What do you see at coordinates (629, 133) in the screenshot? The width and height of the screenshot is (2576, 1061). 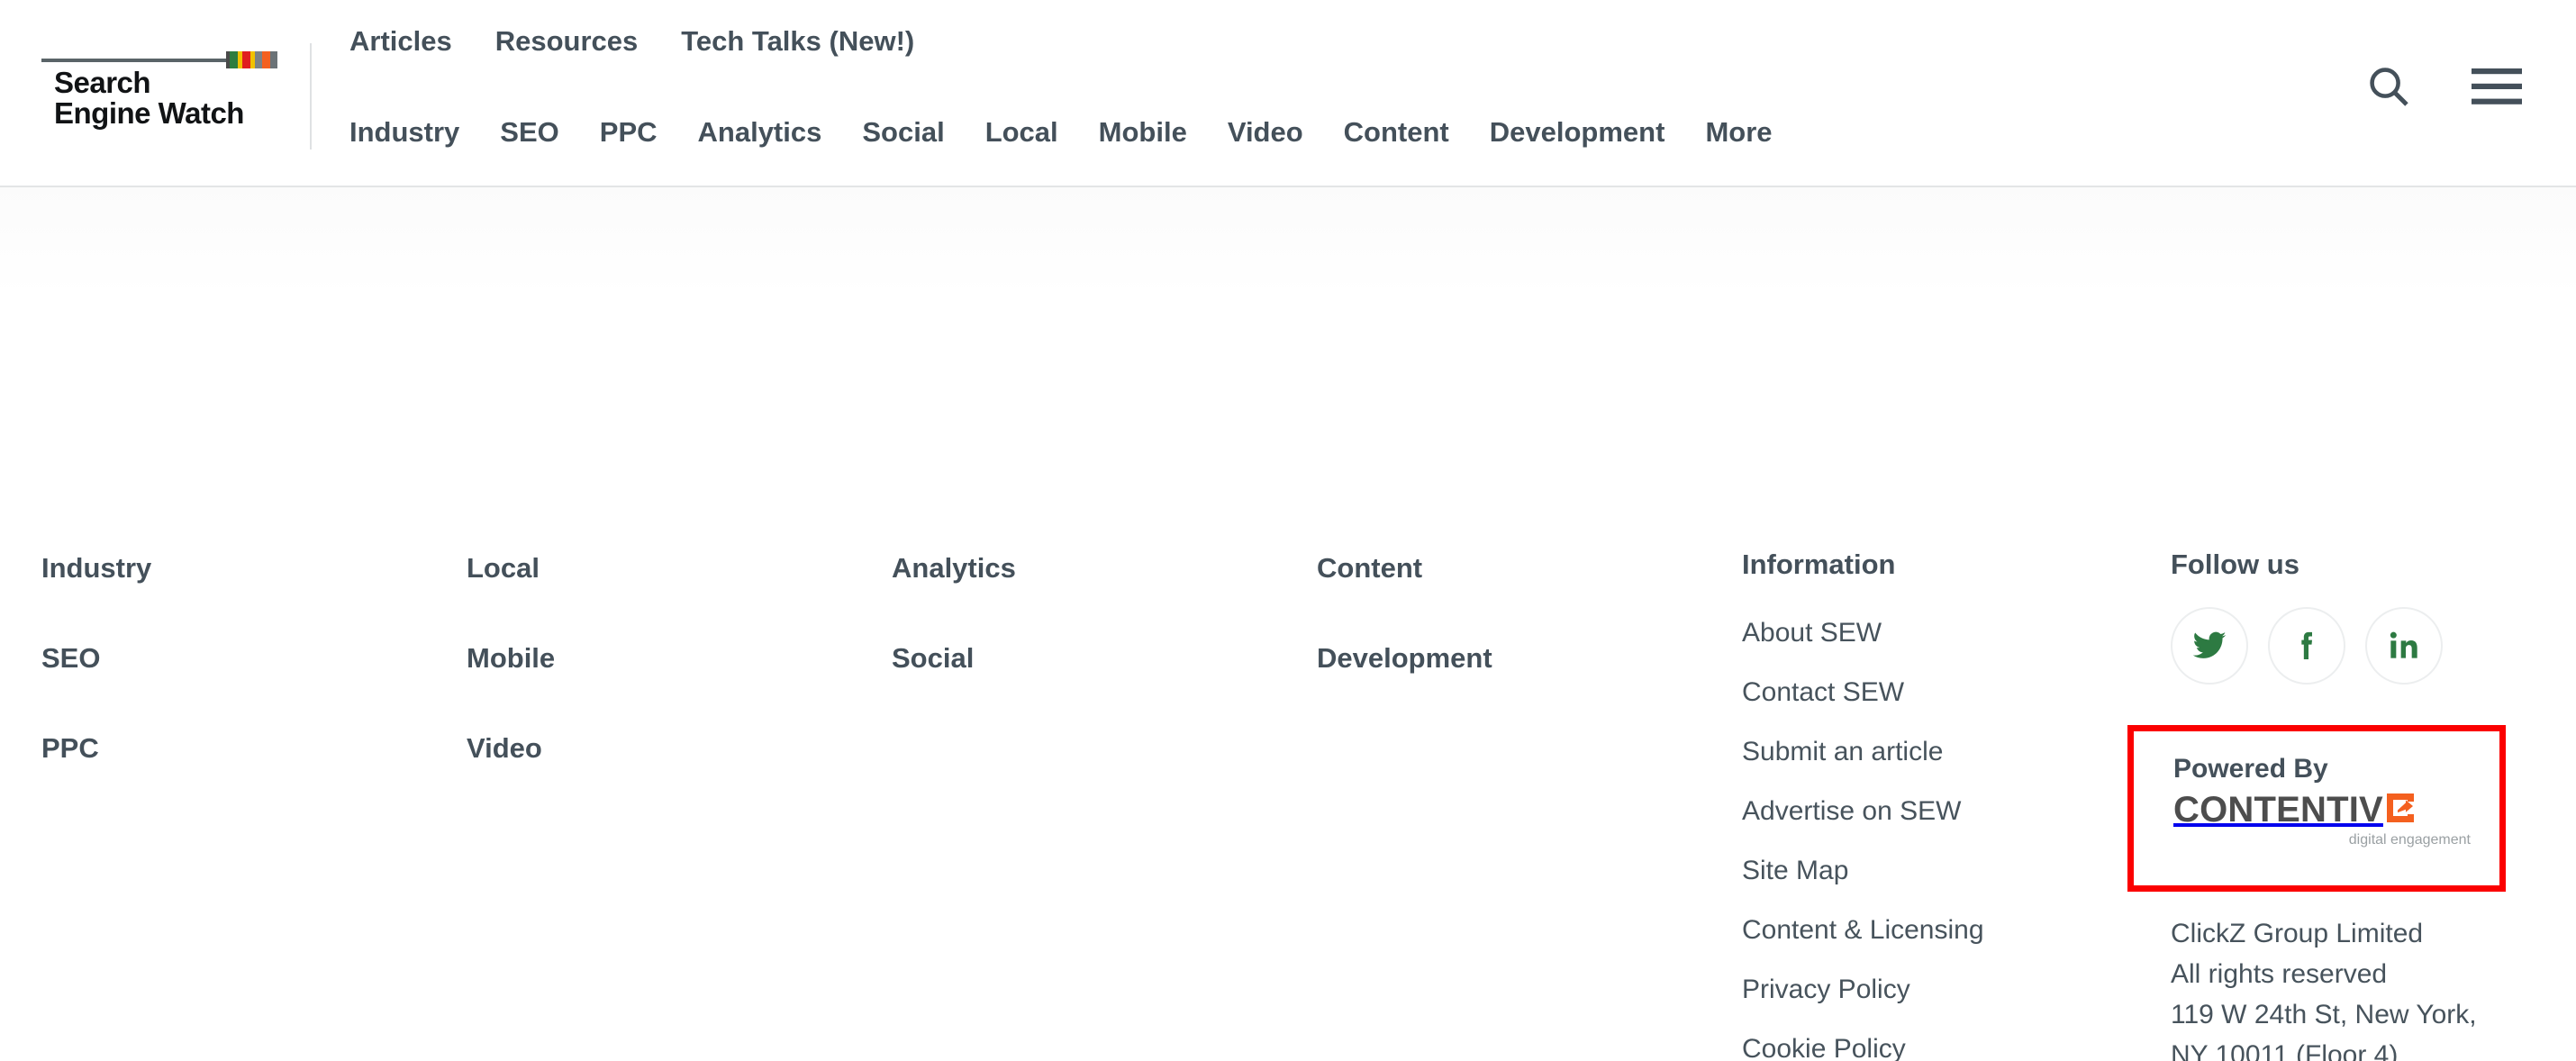 I see `nav-item-ppc: PPC` at bounding box center [629, 133].